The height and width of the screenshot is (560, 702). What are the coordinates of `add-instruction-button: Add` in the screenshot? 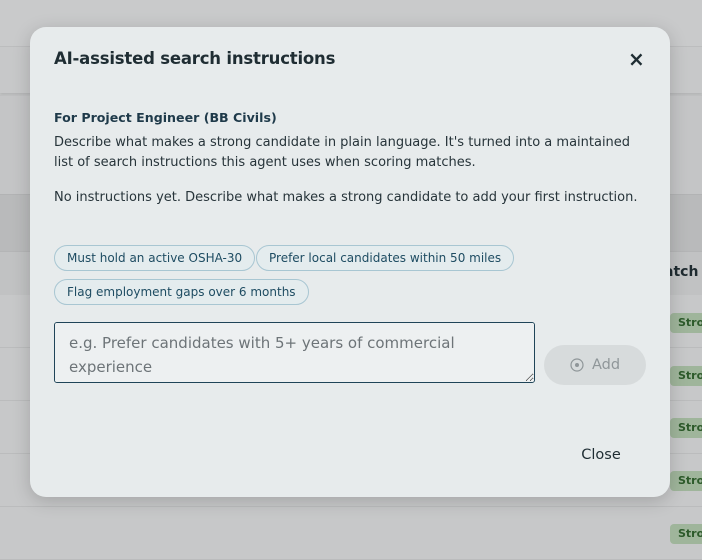 It's located at (595, 365).